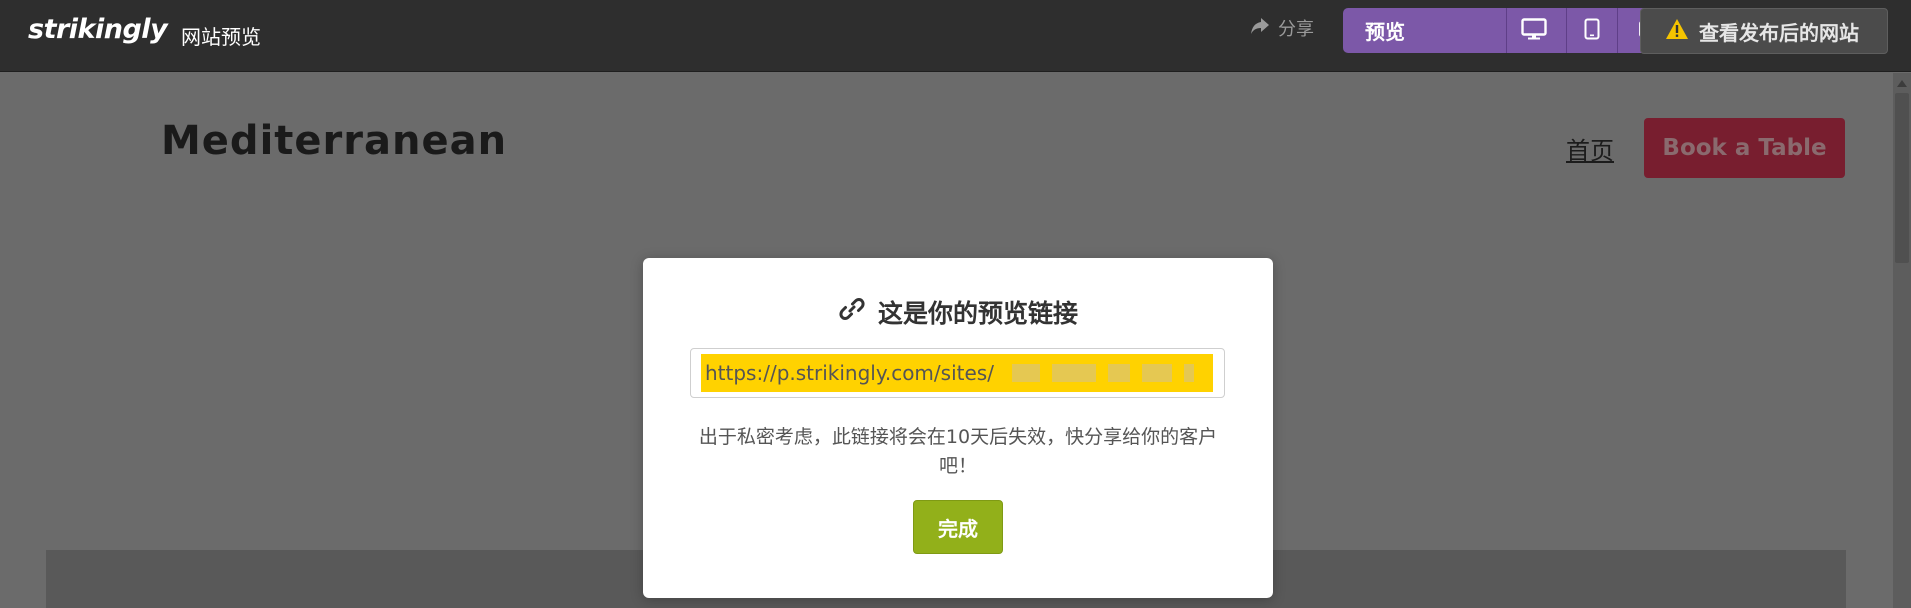 This screenshot has width=1911, height=608. I want to click on scroll-up-icon, so click(1902, 83).